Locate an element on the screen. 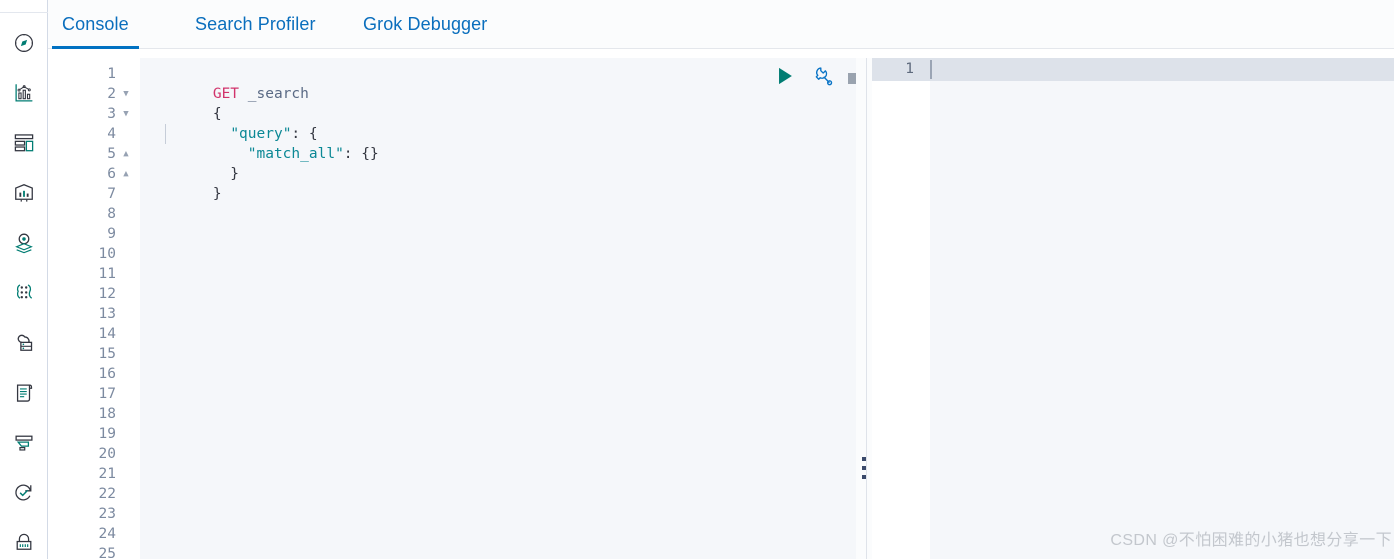 The width and height of the screenshot is (1394, 559). code-line-5: } is located at coordinates (191, 163).